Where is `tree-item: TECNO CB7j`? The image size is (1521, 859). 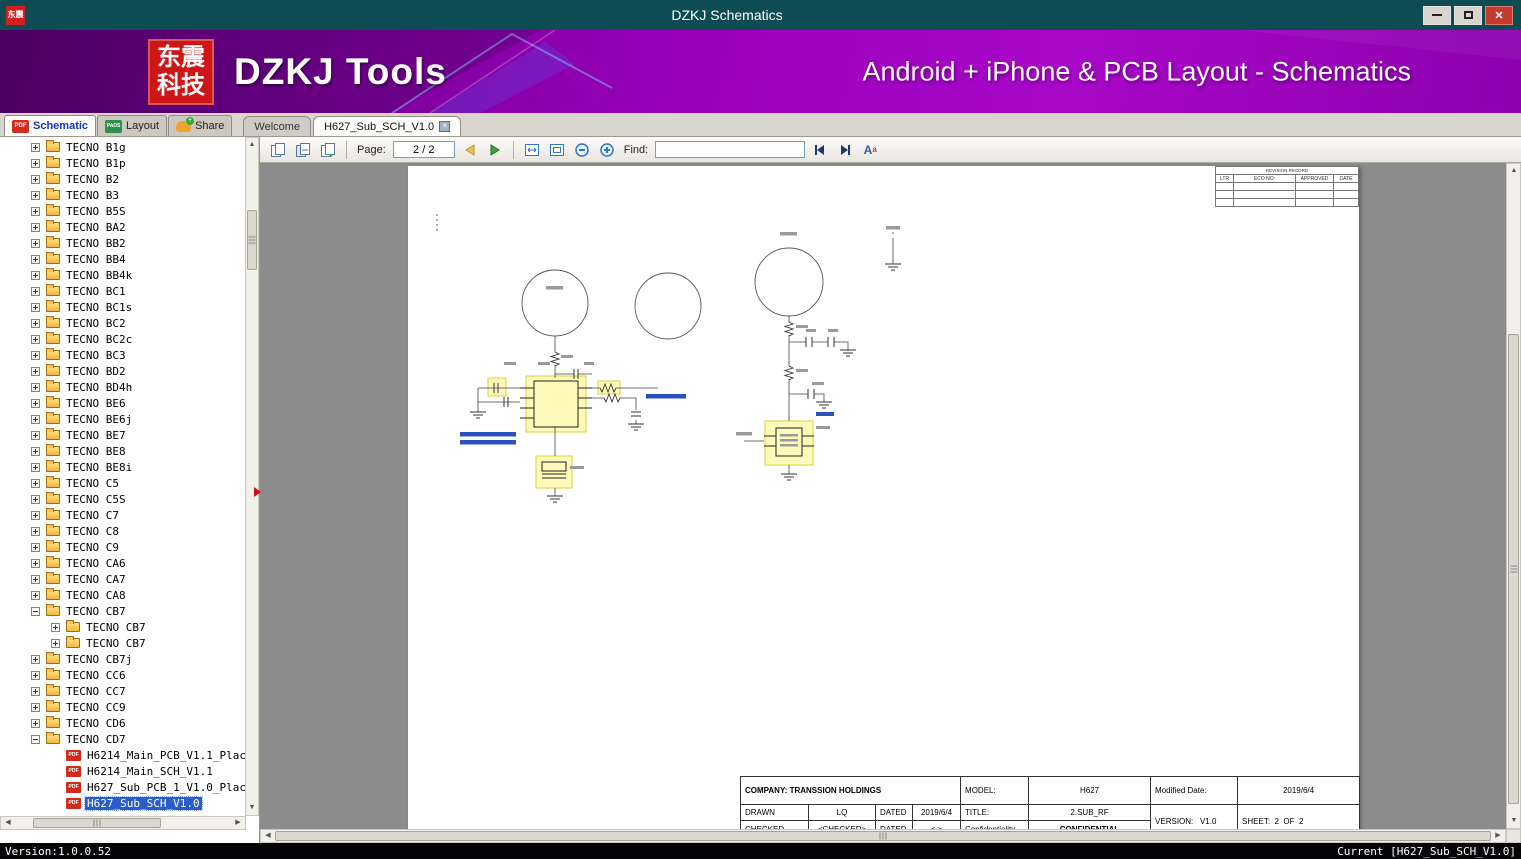
tree-item: TECNO CB7j is located at coordinates (122, 659).